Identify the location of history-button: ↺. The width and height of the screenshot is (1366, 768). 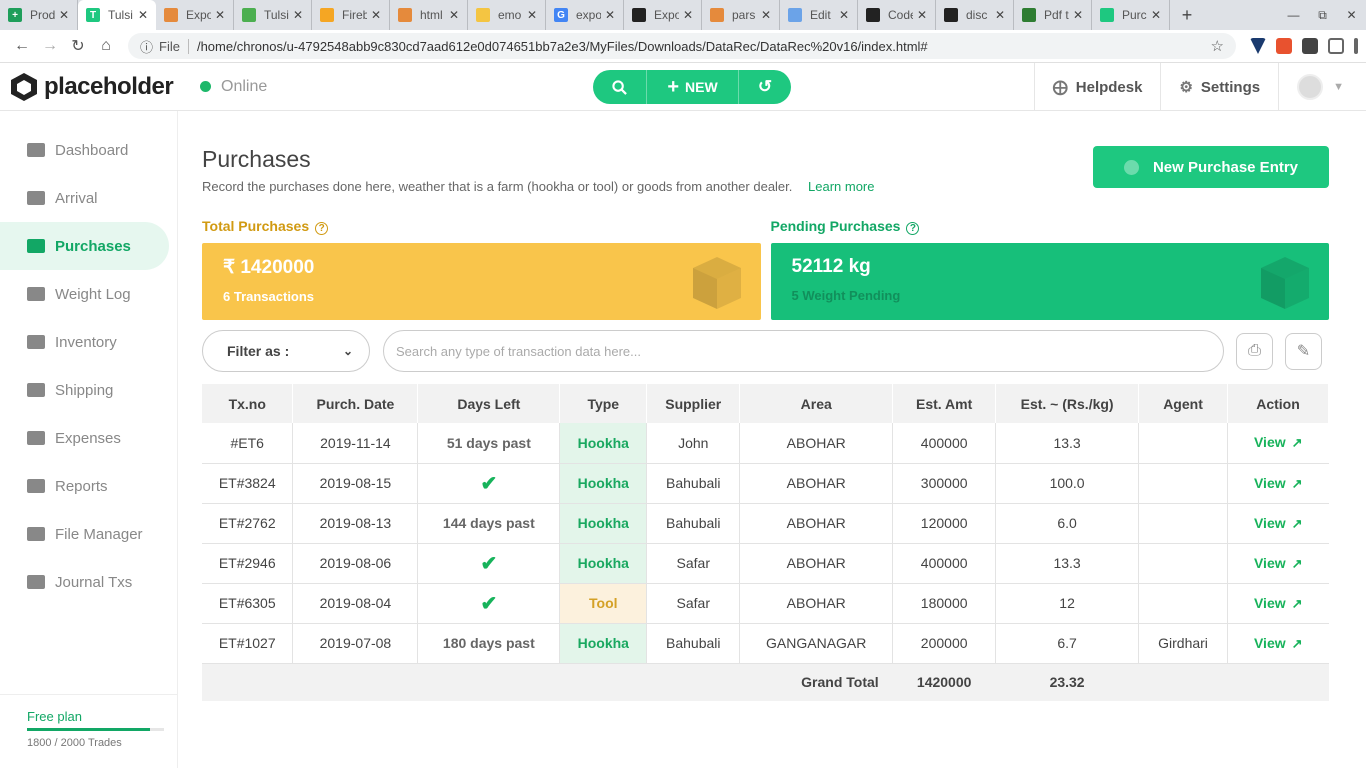
(765, 87).